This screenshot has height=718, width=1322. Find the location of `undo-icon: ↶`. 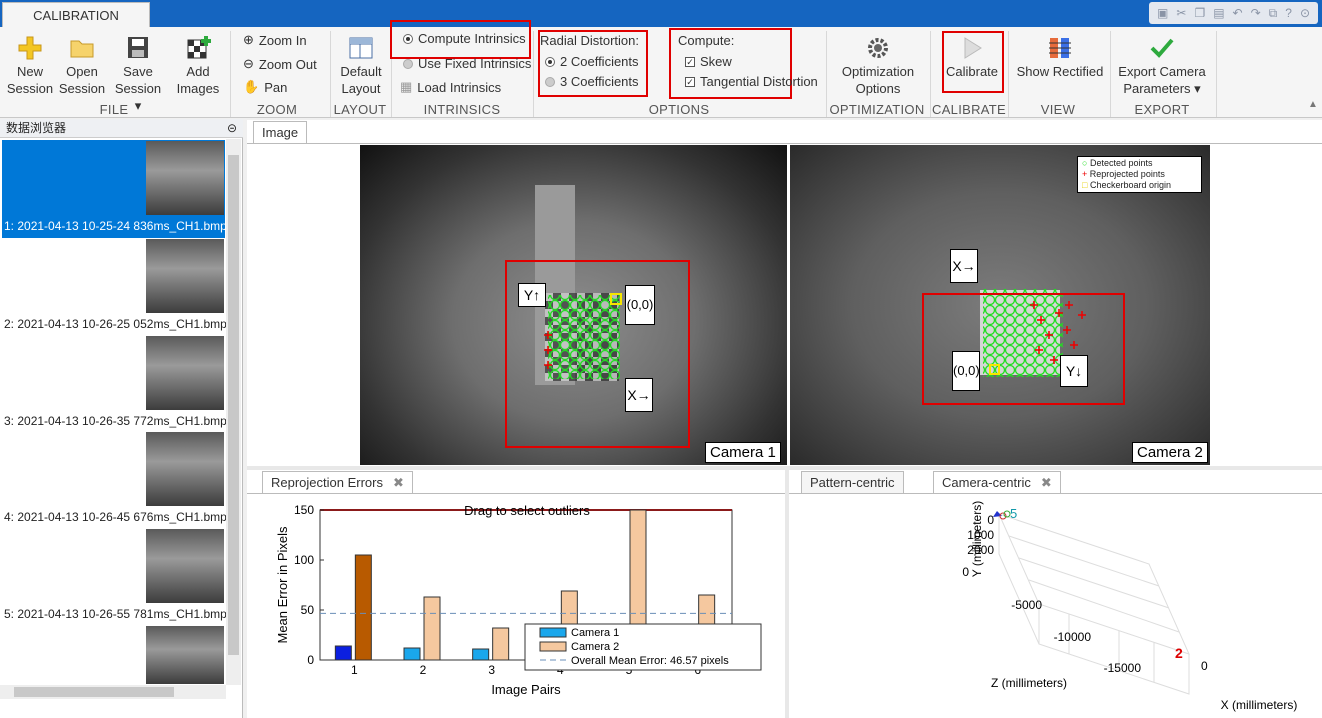

undo-icon: ↶ is located at coordinates (1238, 13).